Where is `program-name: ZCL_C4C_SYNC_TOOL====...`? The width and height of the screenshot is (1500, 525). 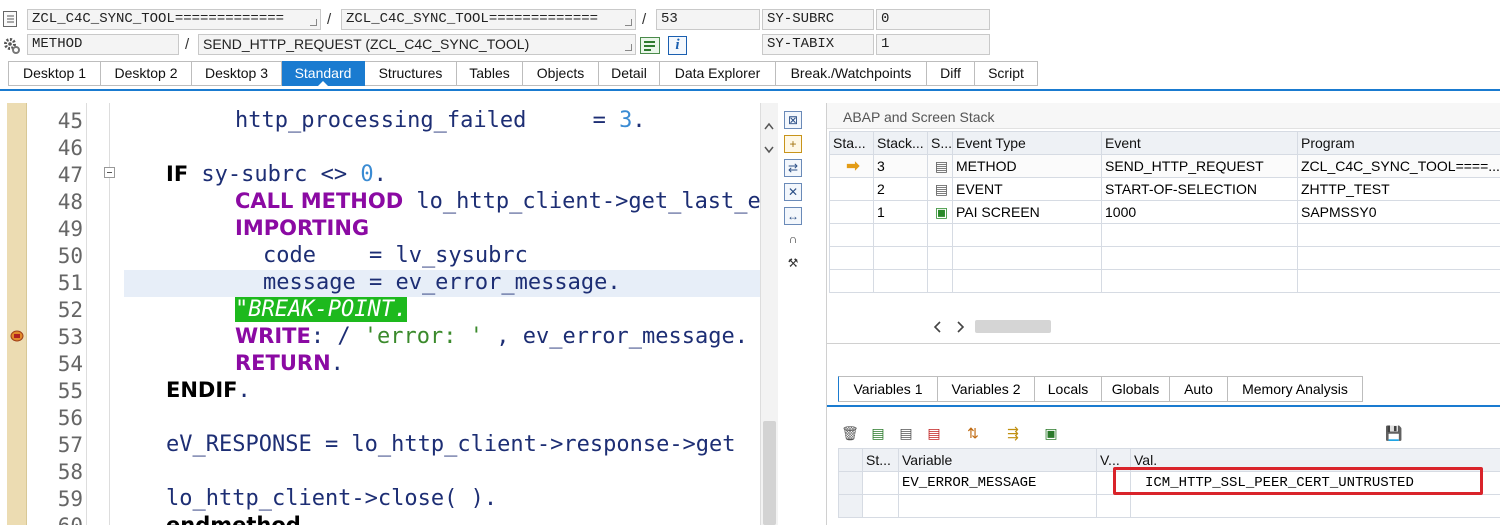
program-name: ZCL_C4C_SYNC_TOOL====... is located at coordinates (1398, 166).